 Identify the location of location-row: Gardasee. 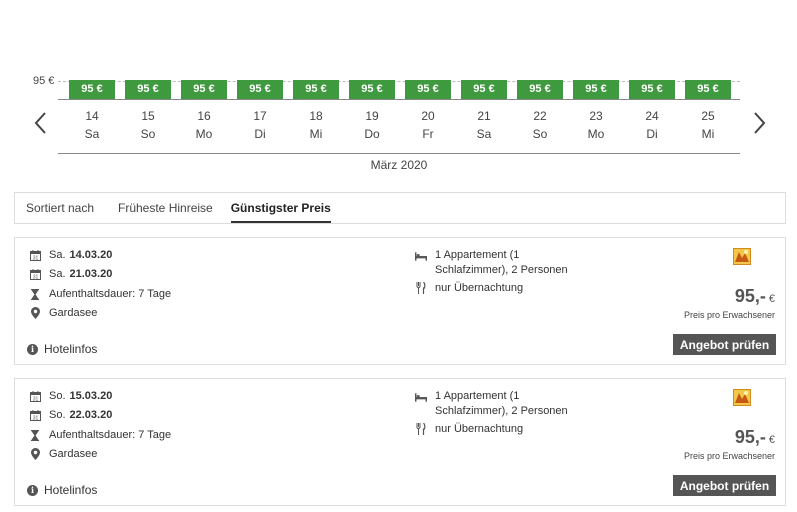
(63, 313).